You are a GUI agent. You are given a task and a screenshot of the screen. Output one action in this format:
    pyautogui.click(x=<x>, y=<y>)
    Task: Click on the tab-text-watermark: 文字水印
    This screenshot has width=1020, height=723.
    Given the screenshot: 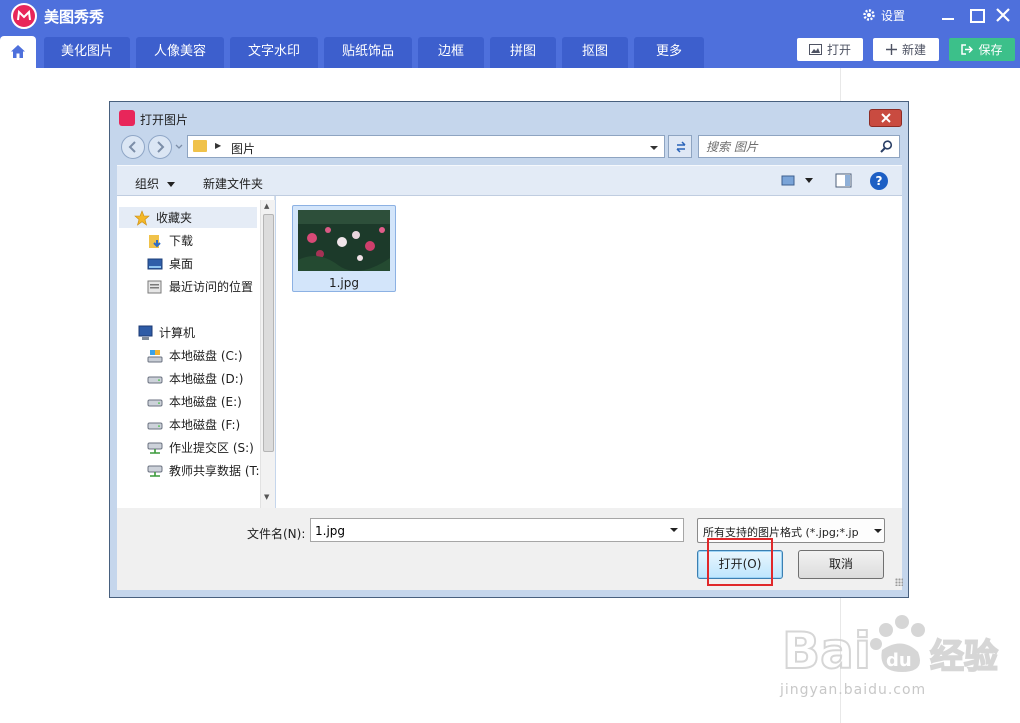 What is the action you would take?
    pyautogui.click(x=274, y=52)
    